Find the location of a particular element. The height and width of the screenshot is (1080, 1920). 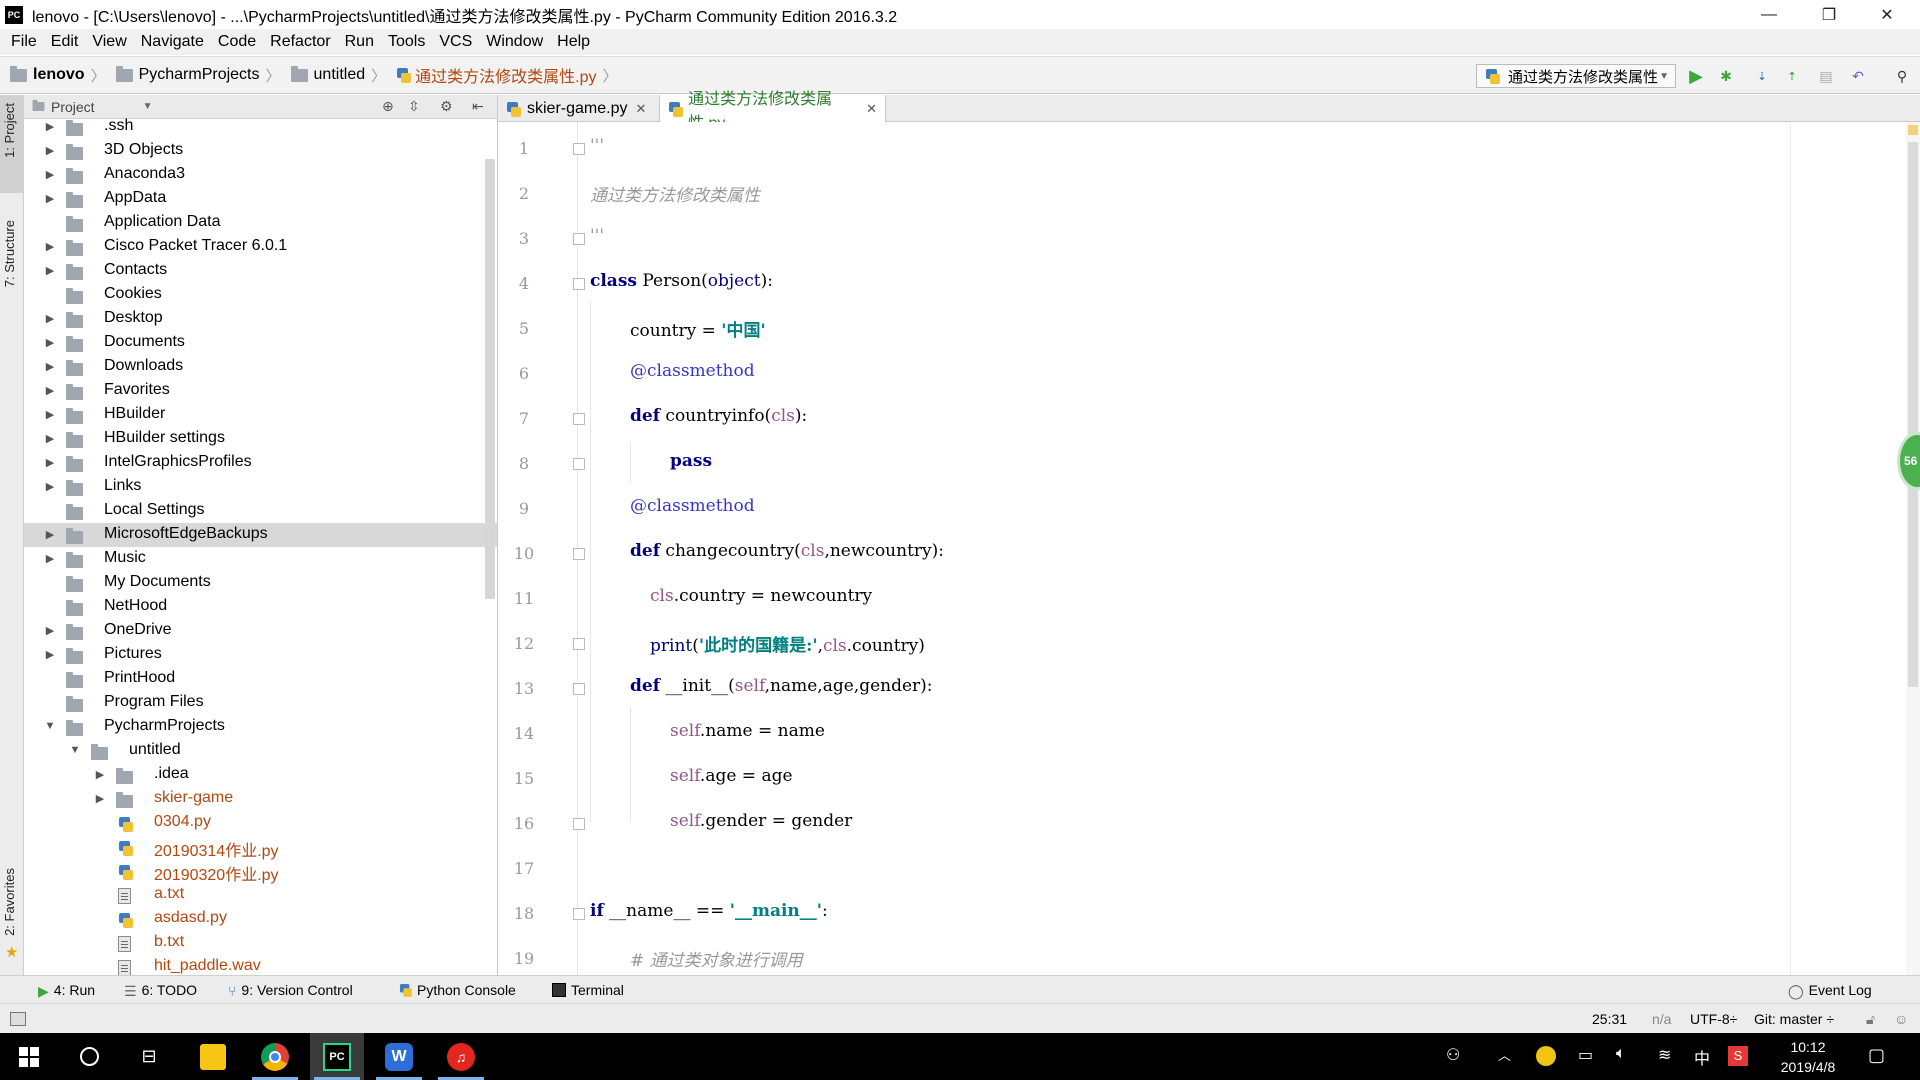

breadcrumb-pycharmprojects: PycharmProjects is located at coordinates (187, 74).